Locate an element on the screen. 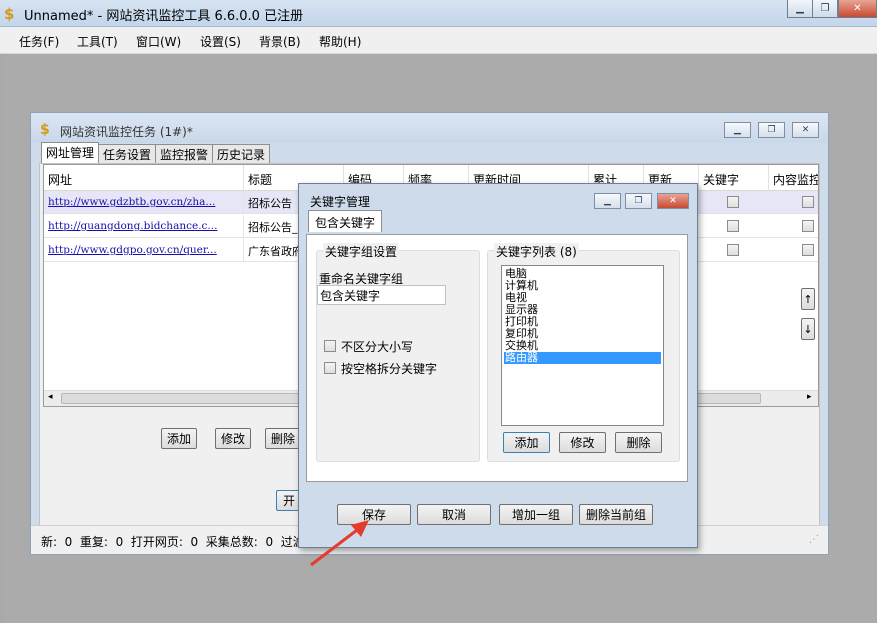  list-item: 计算机 is located at coordinates (582, 286).